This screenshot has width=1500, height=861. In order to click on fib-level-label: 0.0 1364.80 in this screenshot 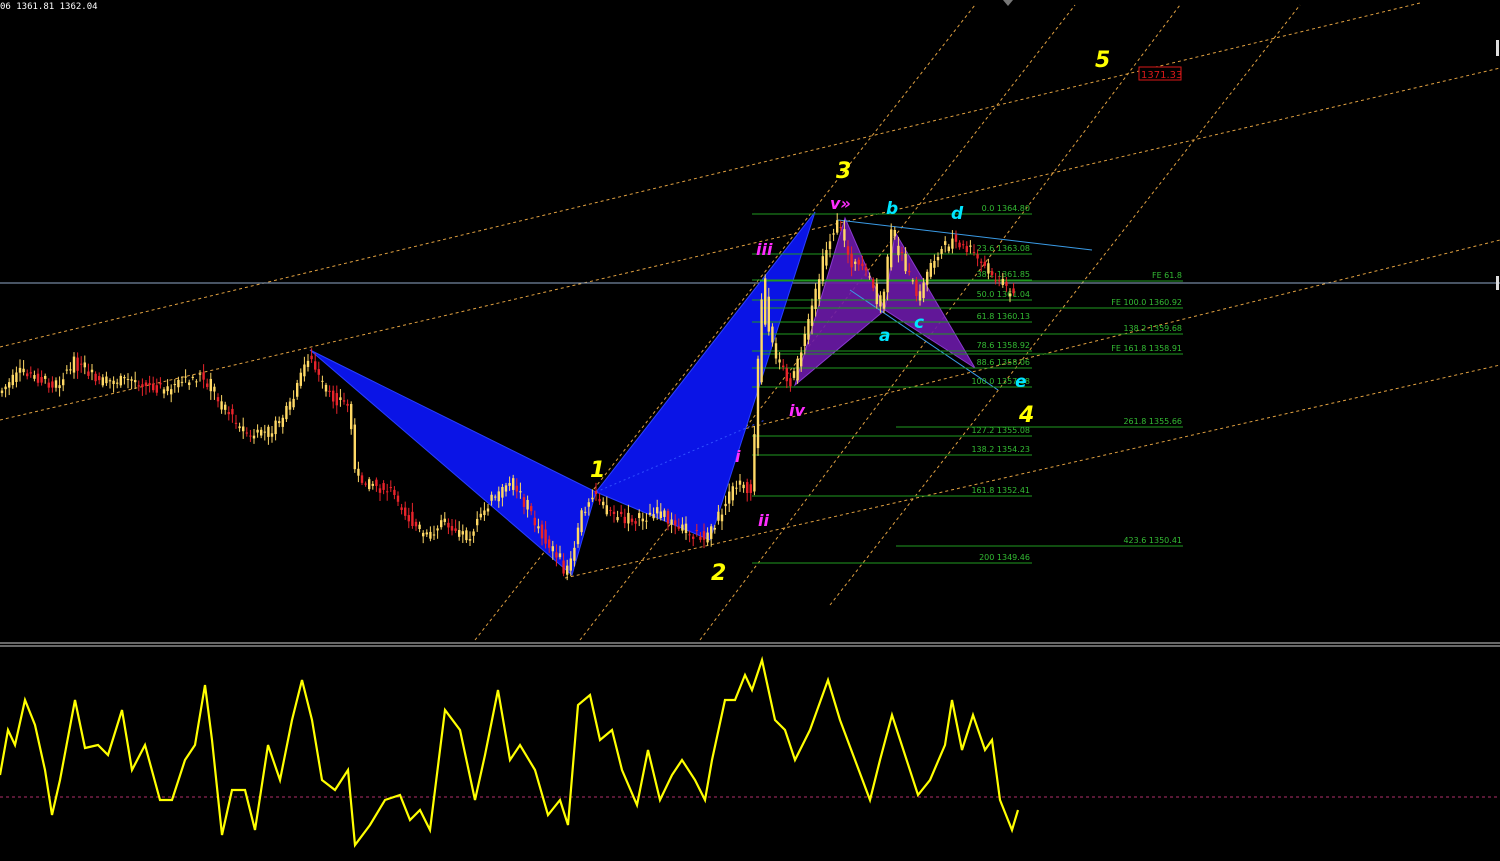, I will do `click(1006, 208)`.